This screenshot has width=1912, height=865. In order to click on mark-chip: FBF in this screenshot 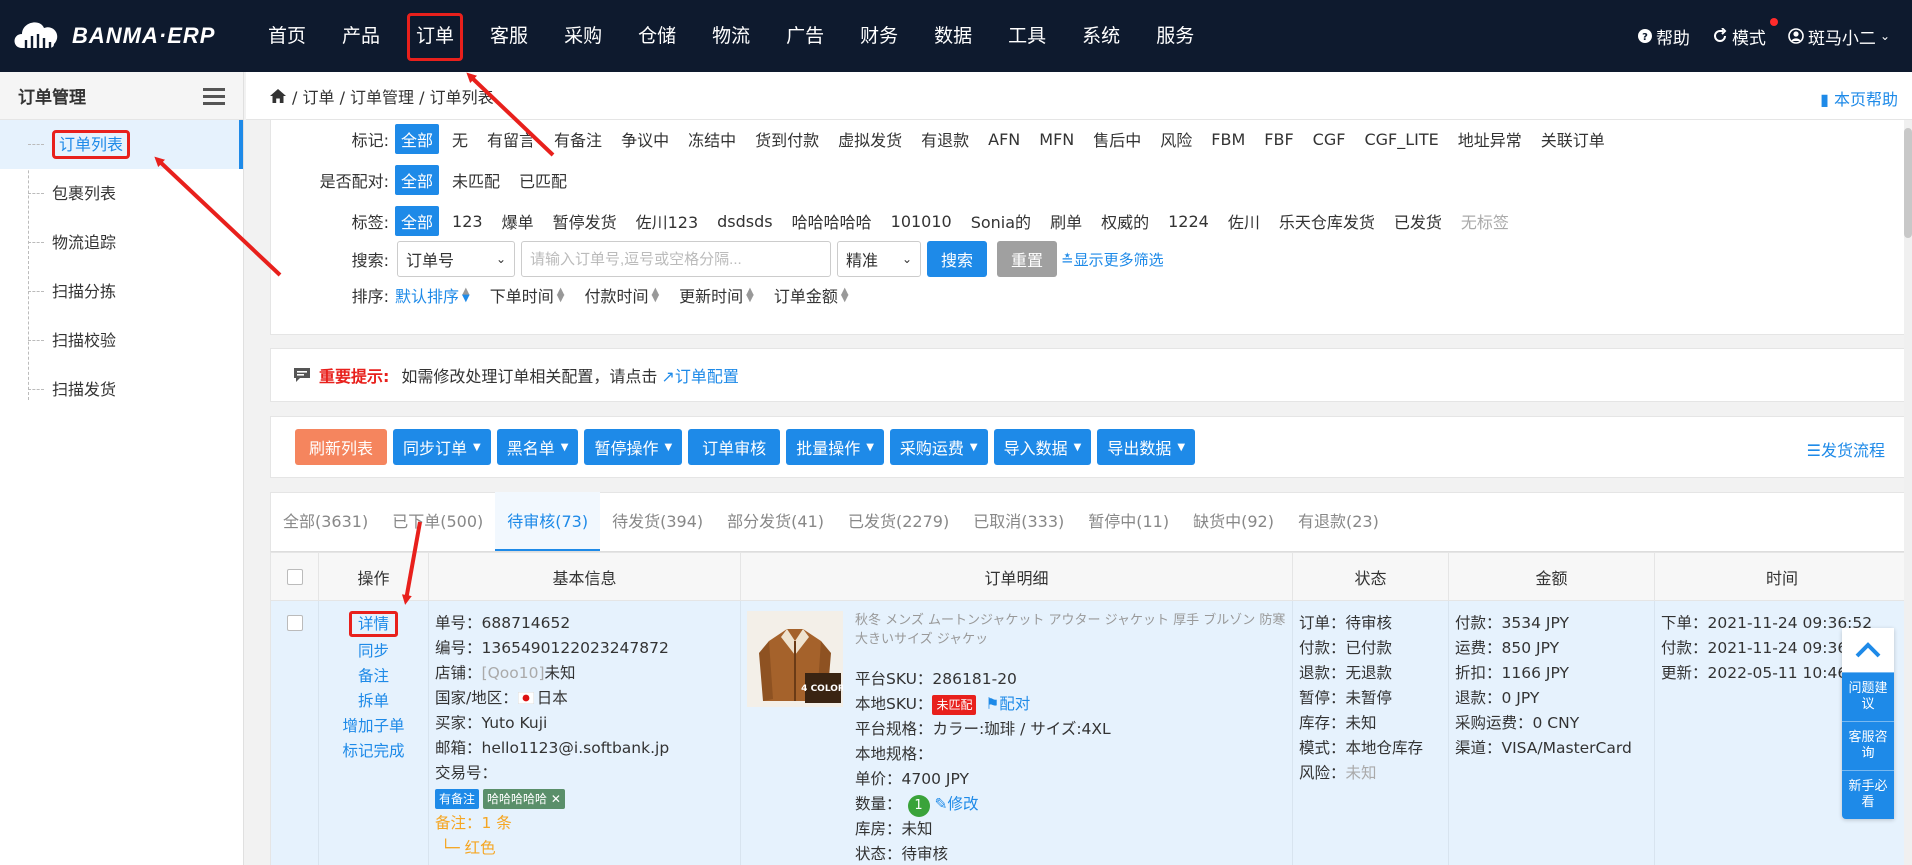, I will do `click(1278, 139)`.